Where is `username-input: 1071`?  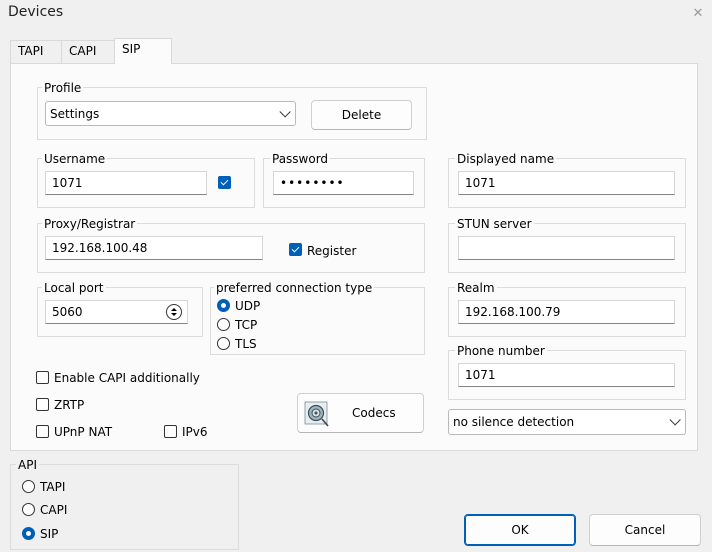
username-input: 1071 is located at coordinates (126, 183).